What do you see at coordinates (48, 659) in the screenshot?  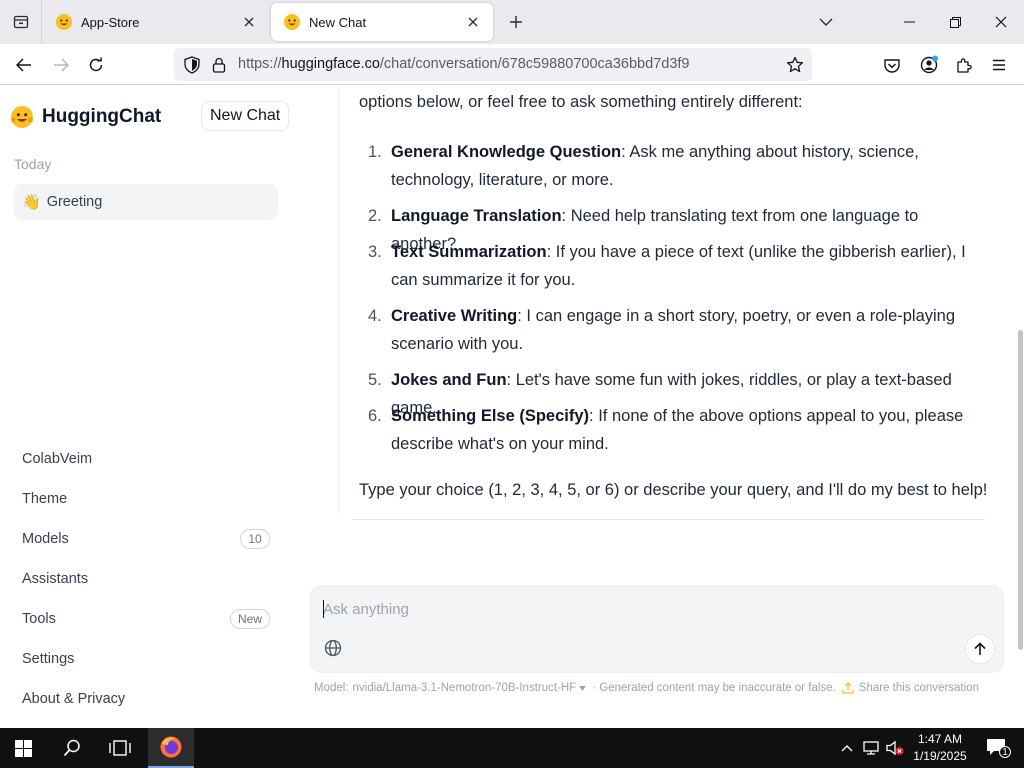 I see `sidebar-link-label: Settings` at bounding box center [48, 659].